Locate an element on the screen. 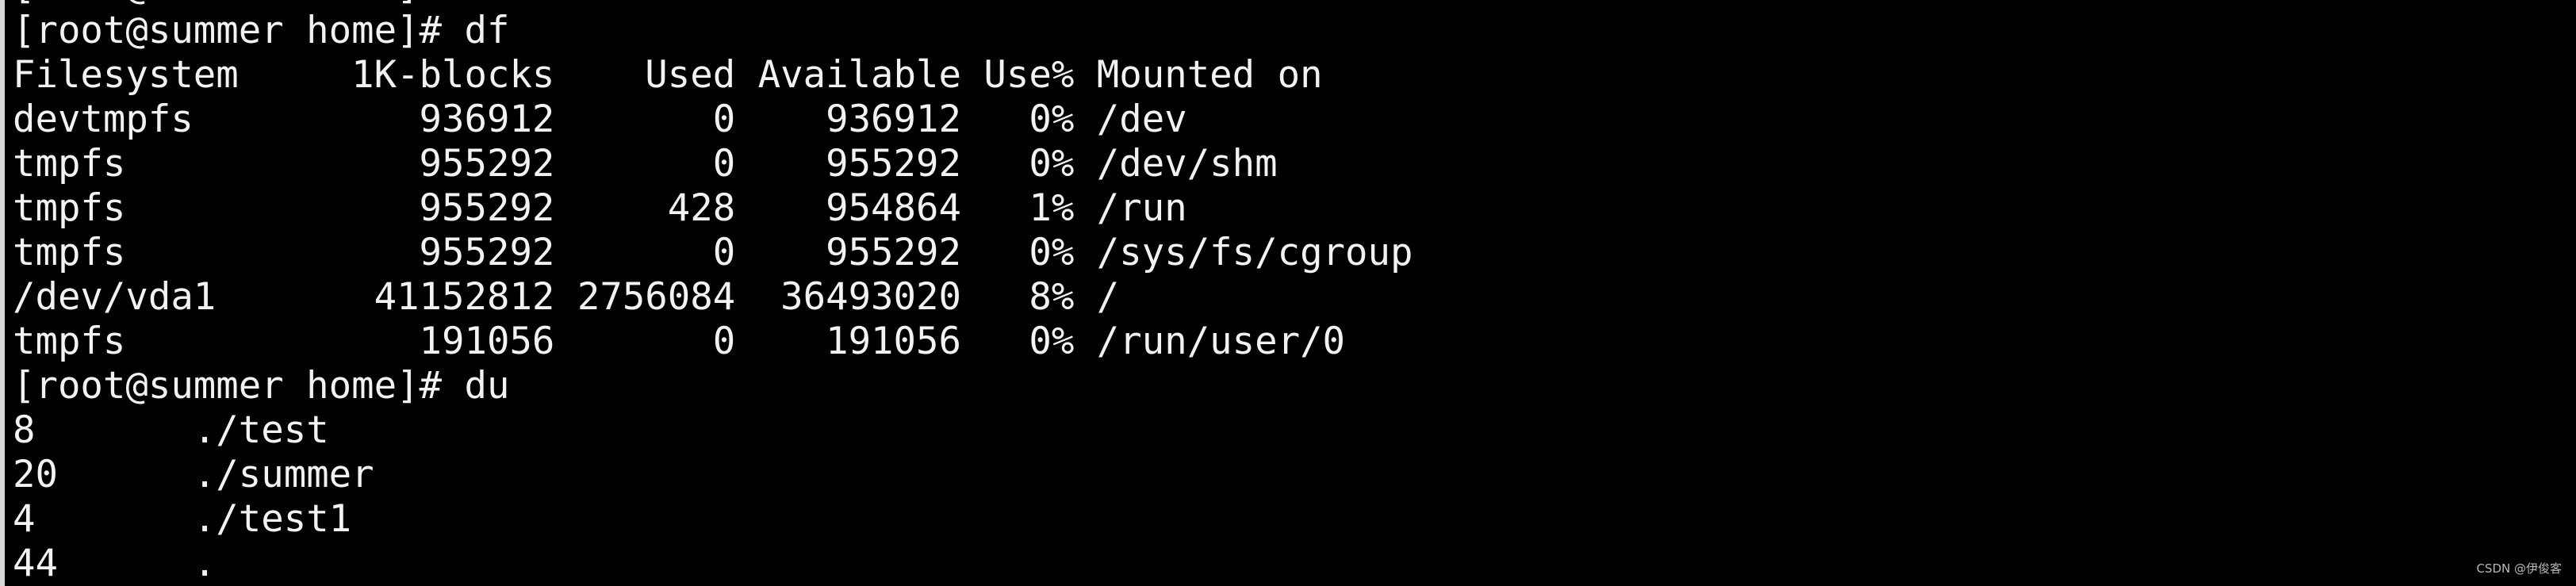  df-row: tmpfs 955292 0 955292 0% /dev/shm is located at coordinates (645, 164).